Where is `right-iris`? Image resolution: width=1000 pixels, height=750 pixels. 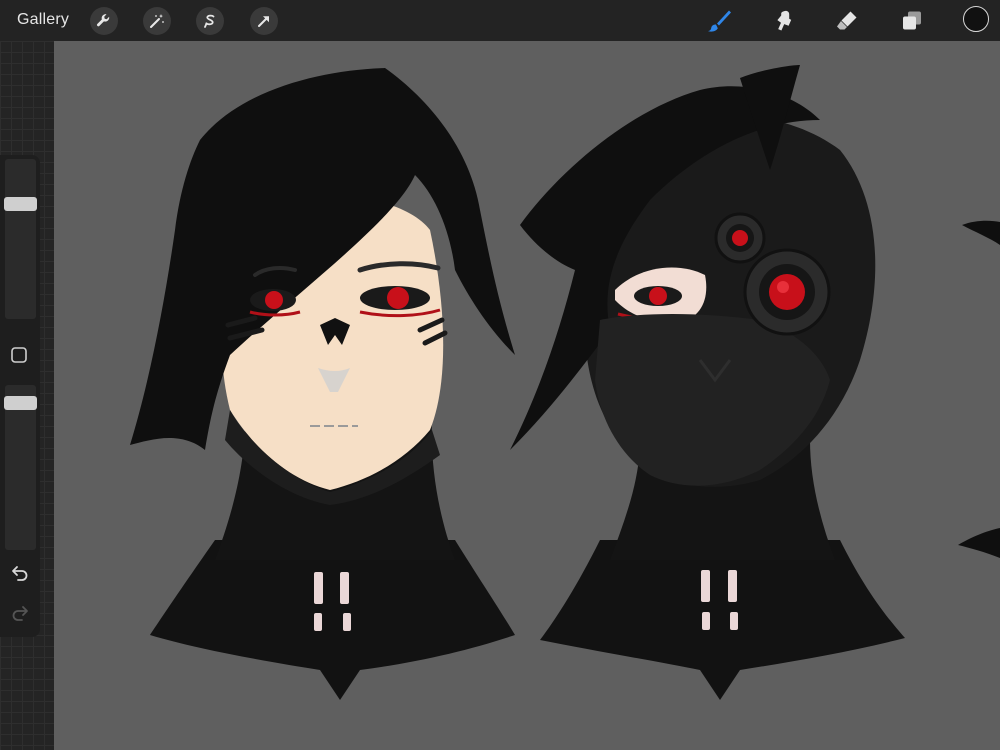
right-iris is located at coordinates (658, 296).